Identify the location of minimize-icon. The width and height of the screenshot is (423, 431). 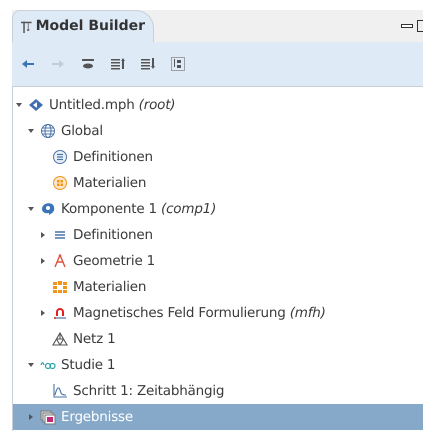
(407, 26).